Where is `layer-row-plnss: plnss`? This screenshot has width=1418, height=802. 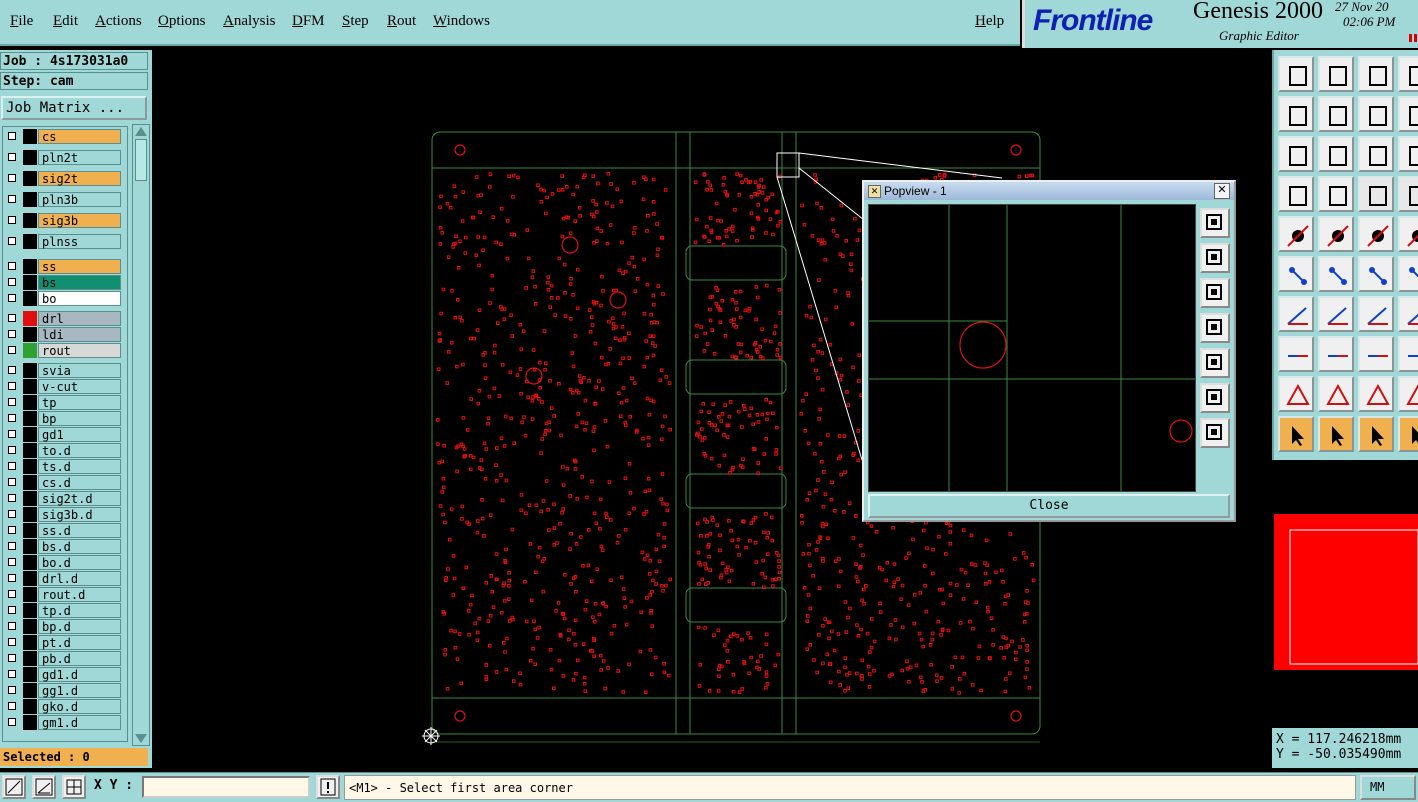 layer-row-plnss: plnss is located at coordinates (64, 241).